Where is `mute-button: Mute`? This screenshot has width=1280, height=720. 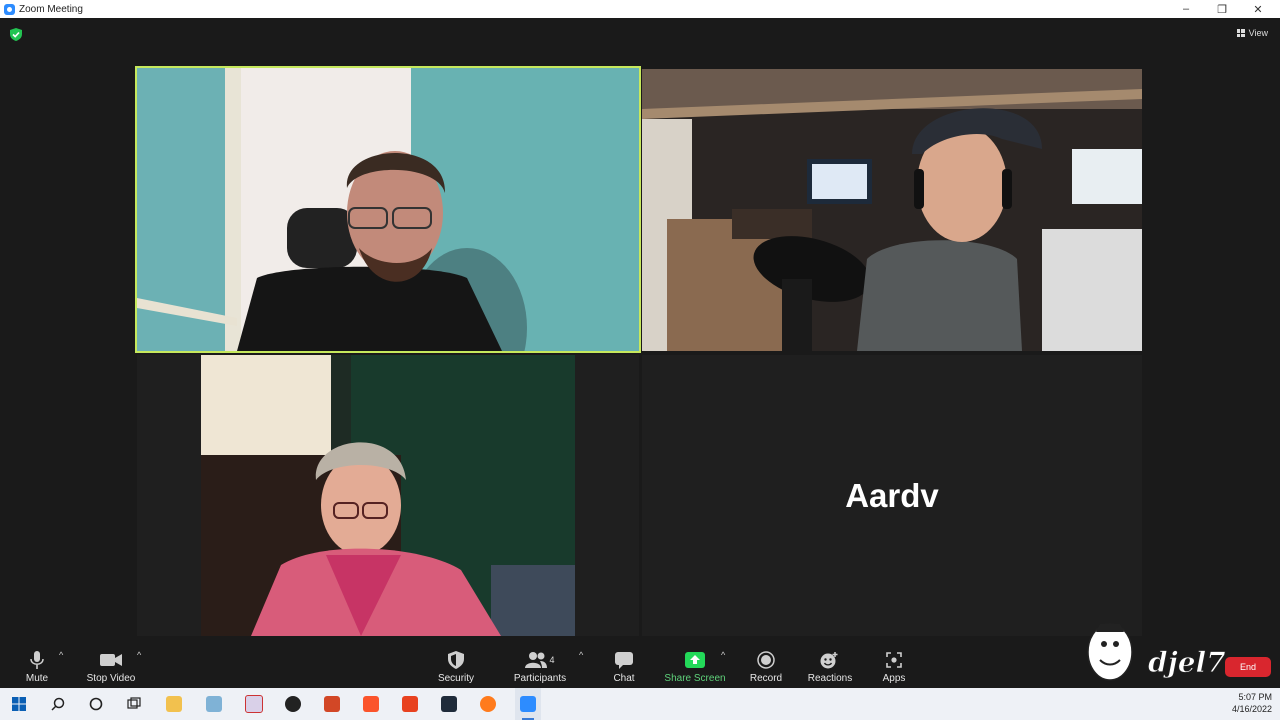
mute-button: Mute is located at coordinates (37, 662).